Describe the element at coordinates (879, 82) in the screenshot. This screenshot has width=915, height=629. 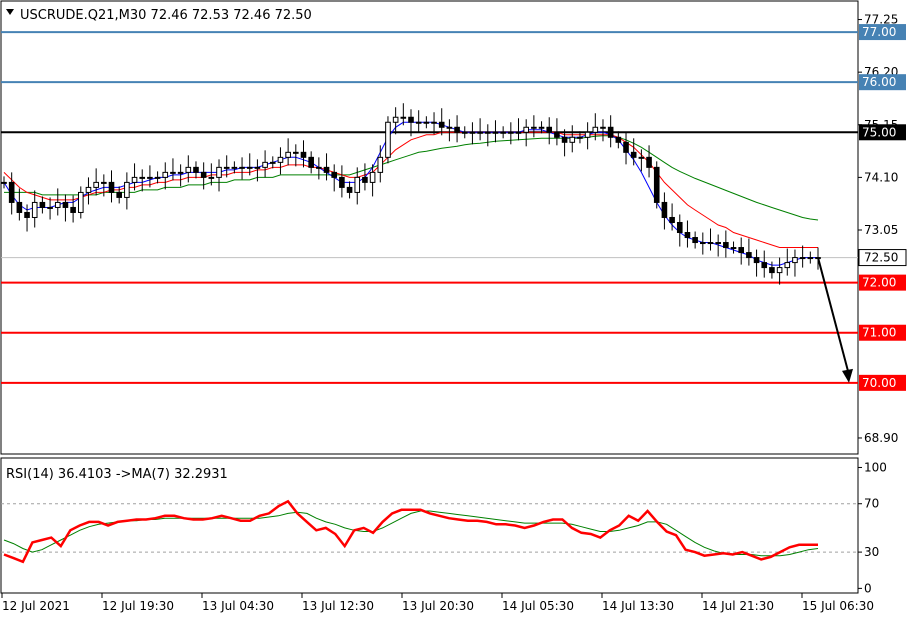
I see `level-price-label: 76.00` at that location.